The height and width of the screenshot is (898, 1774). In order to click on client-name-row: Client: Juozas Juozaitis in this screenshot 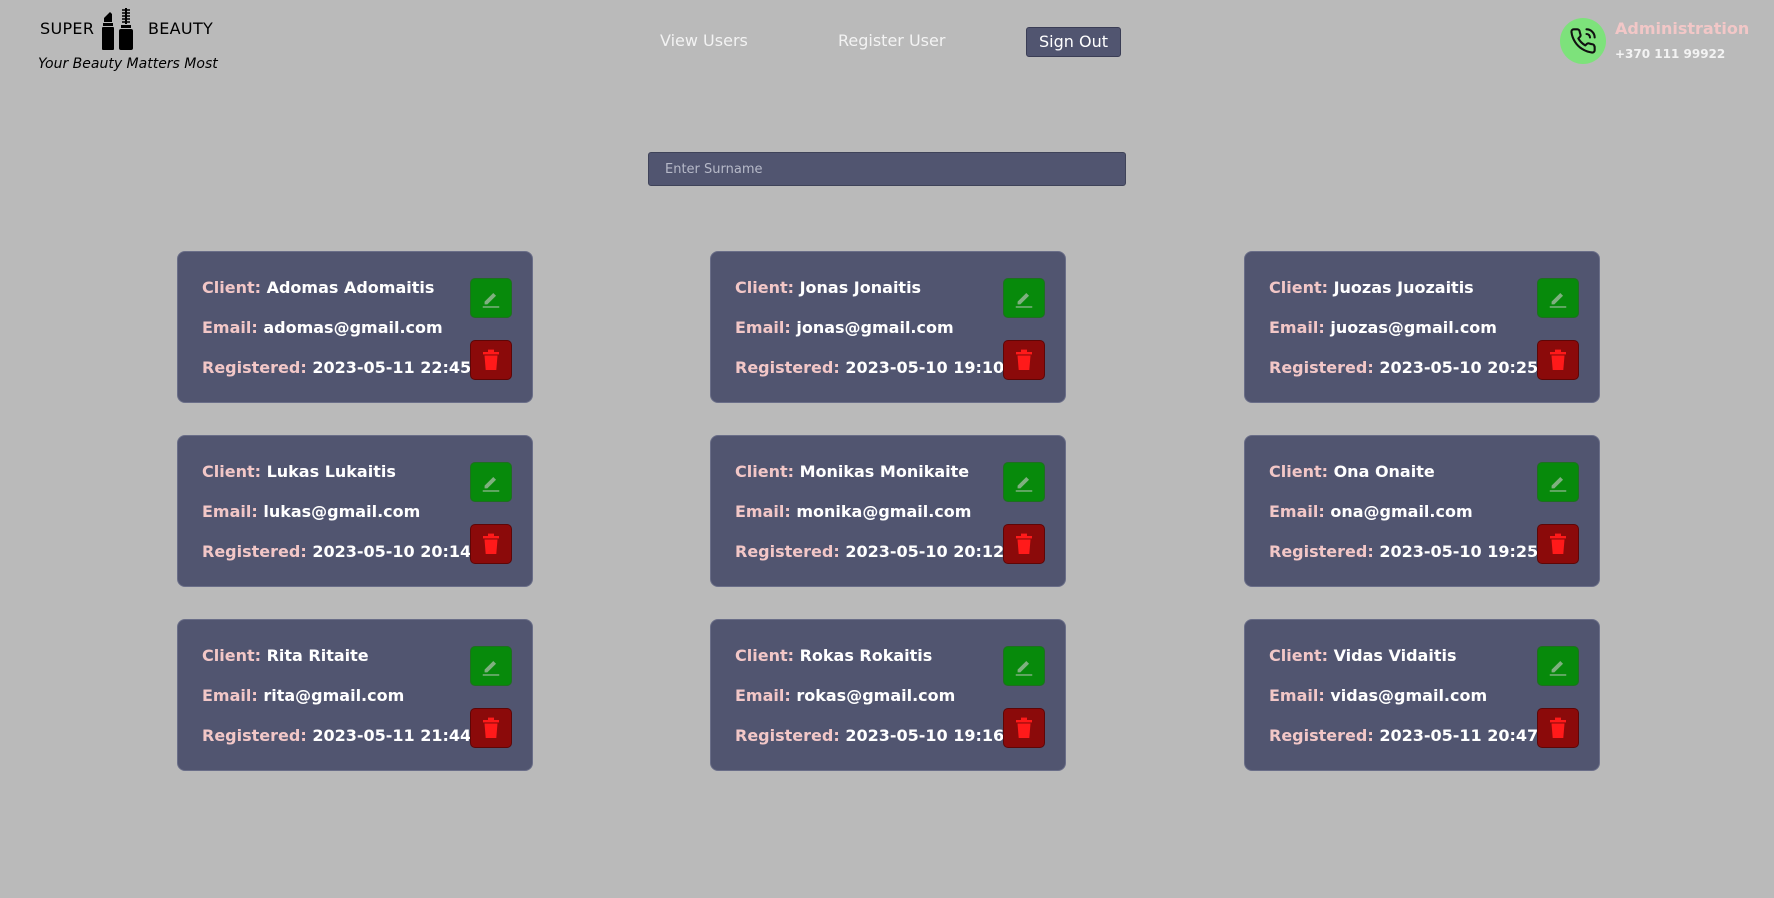, I will do `click(1371, 287)`.